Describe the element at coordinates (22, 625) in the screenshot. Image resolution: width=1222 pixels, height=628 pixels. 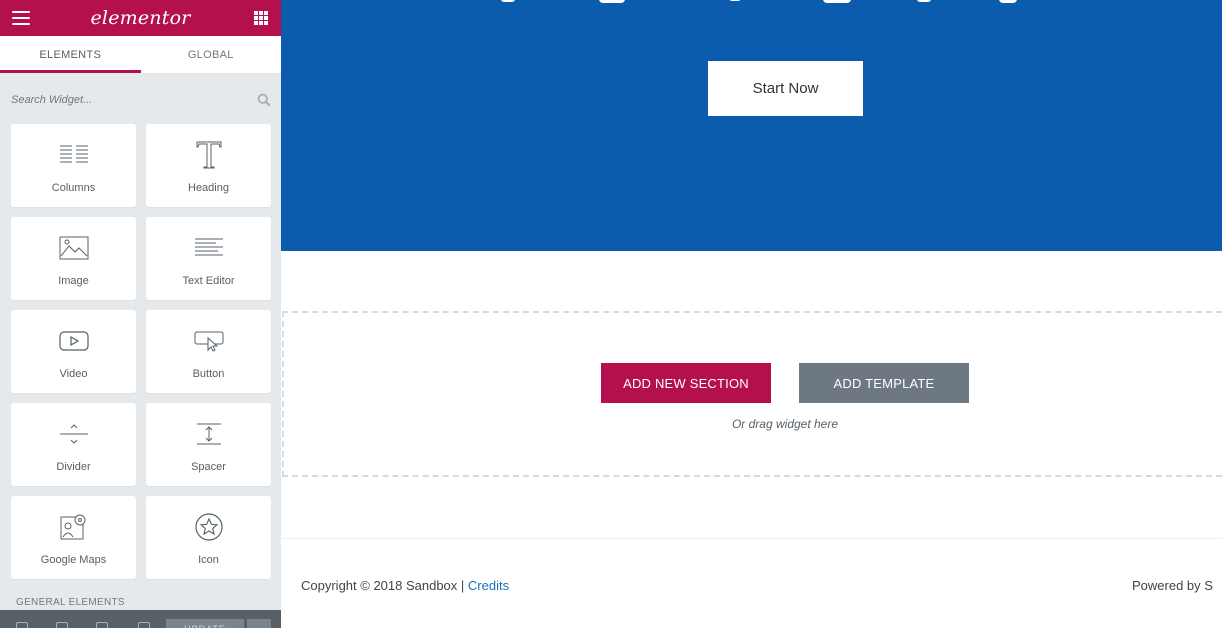
I see `settings-icon` at that location.